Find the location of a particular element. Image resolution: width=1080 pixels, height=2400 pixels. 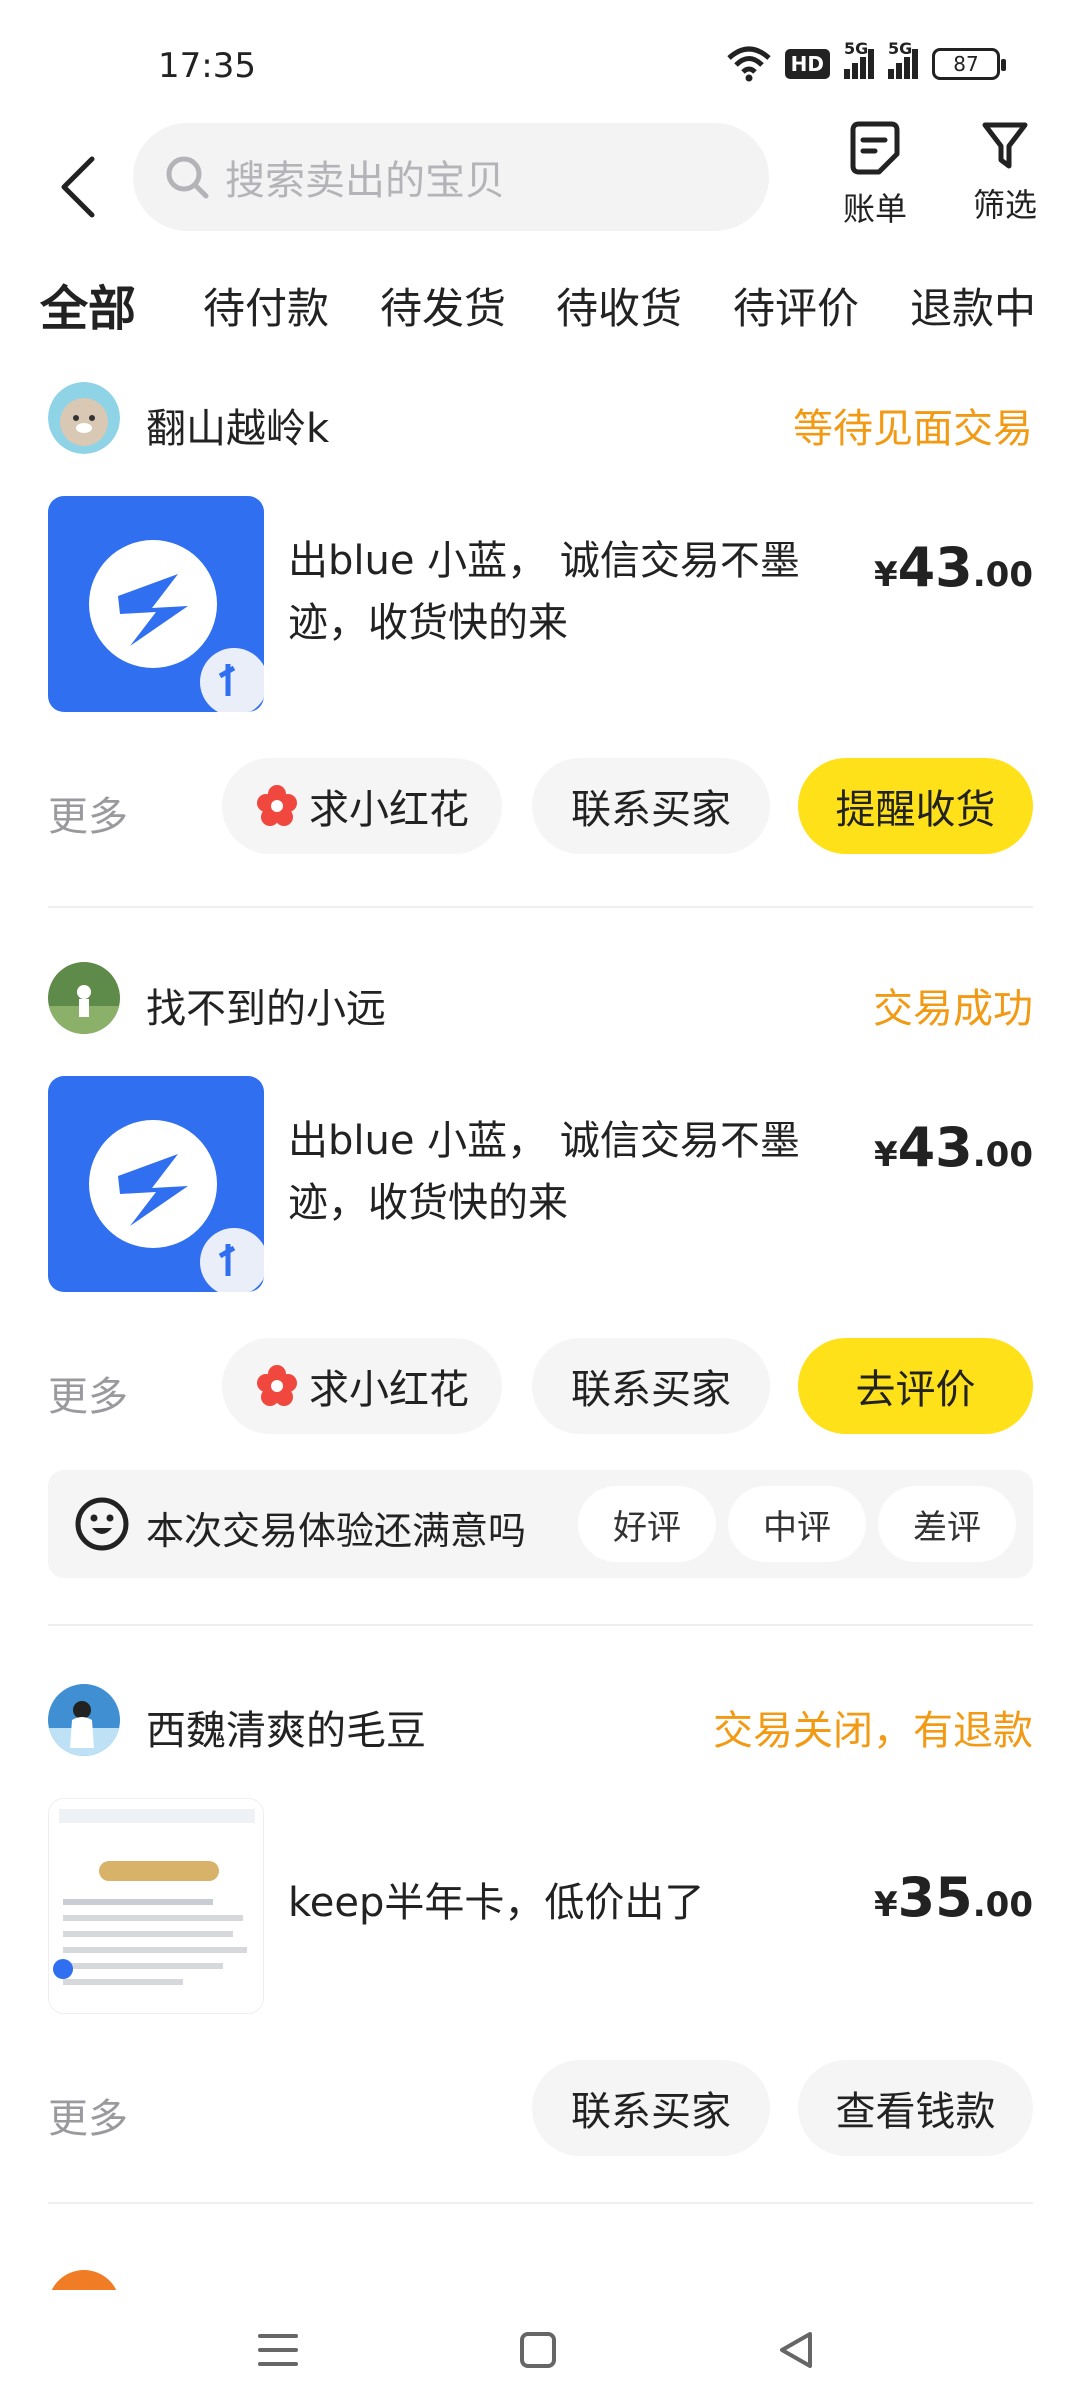

rating-prompt: 本次交易体验还满意吗 好评 中评 差评 is located at coordinates (540, 1524).